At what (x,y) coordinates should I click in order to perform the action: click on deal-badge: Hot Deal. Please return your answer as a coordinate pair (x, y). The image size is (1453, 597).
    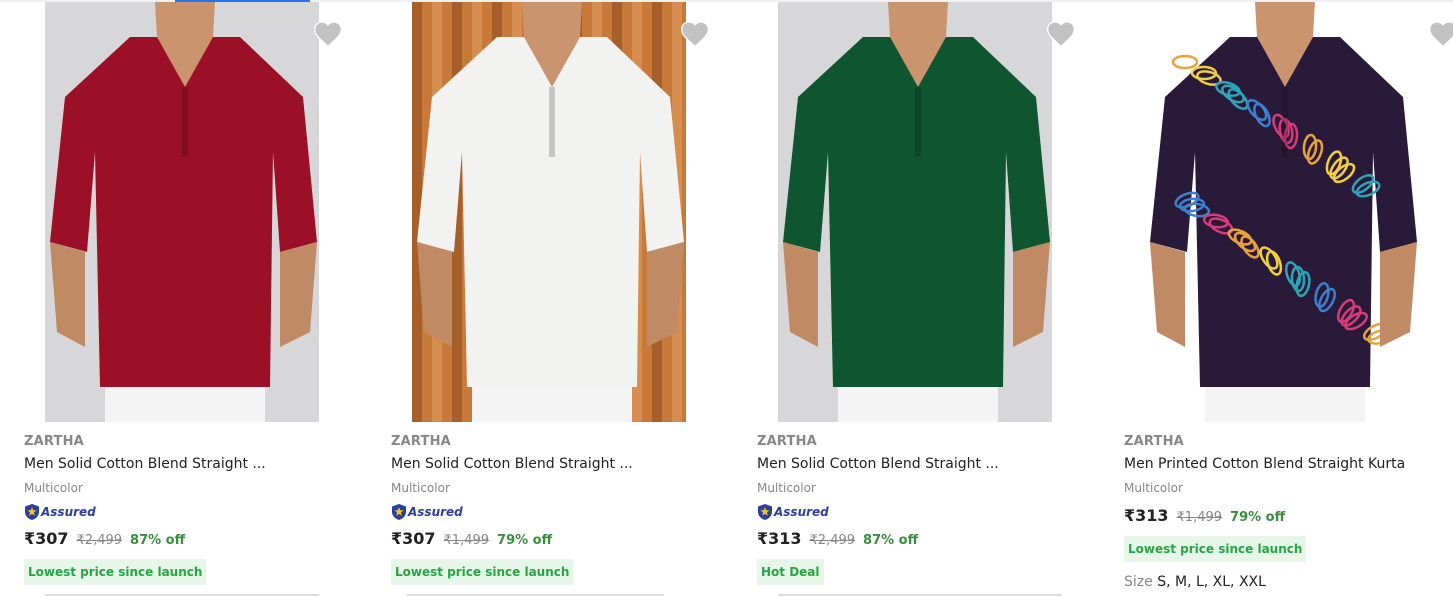
    Looking at the image, I should click on (790, 572).